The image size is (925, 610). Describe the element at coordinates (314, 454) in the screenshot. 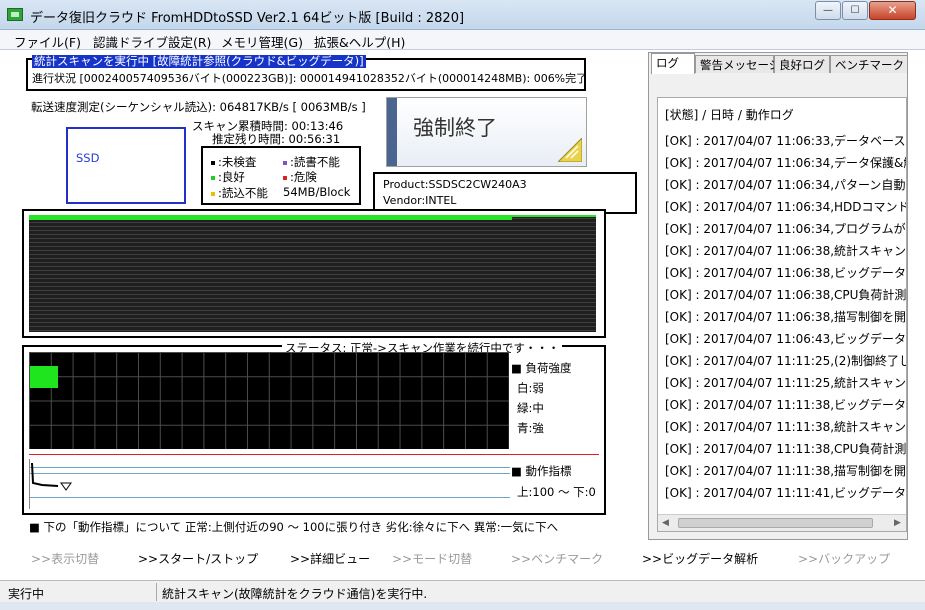

I see `threshold-line` at that location.